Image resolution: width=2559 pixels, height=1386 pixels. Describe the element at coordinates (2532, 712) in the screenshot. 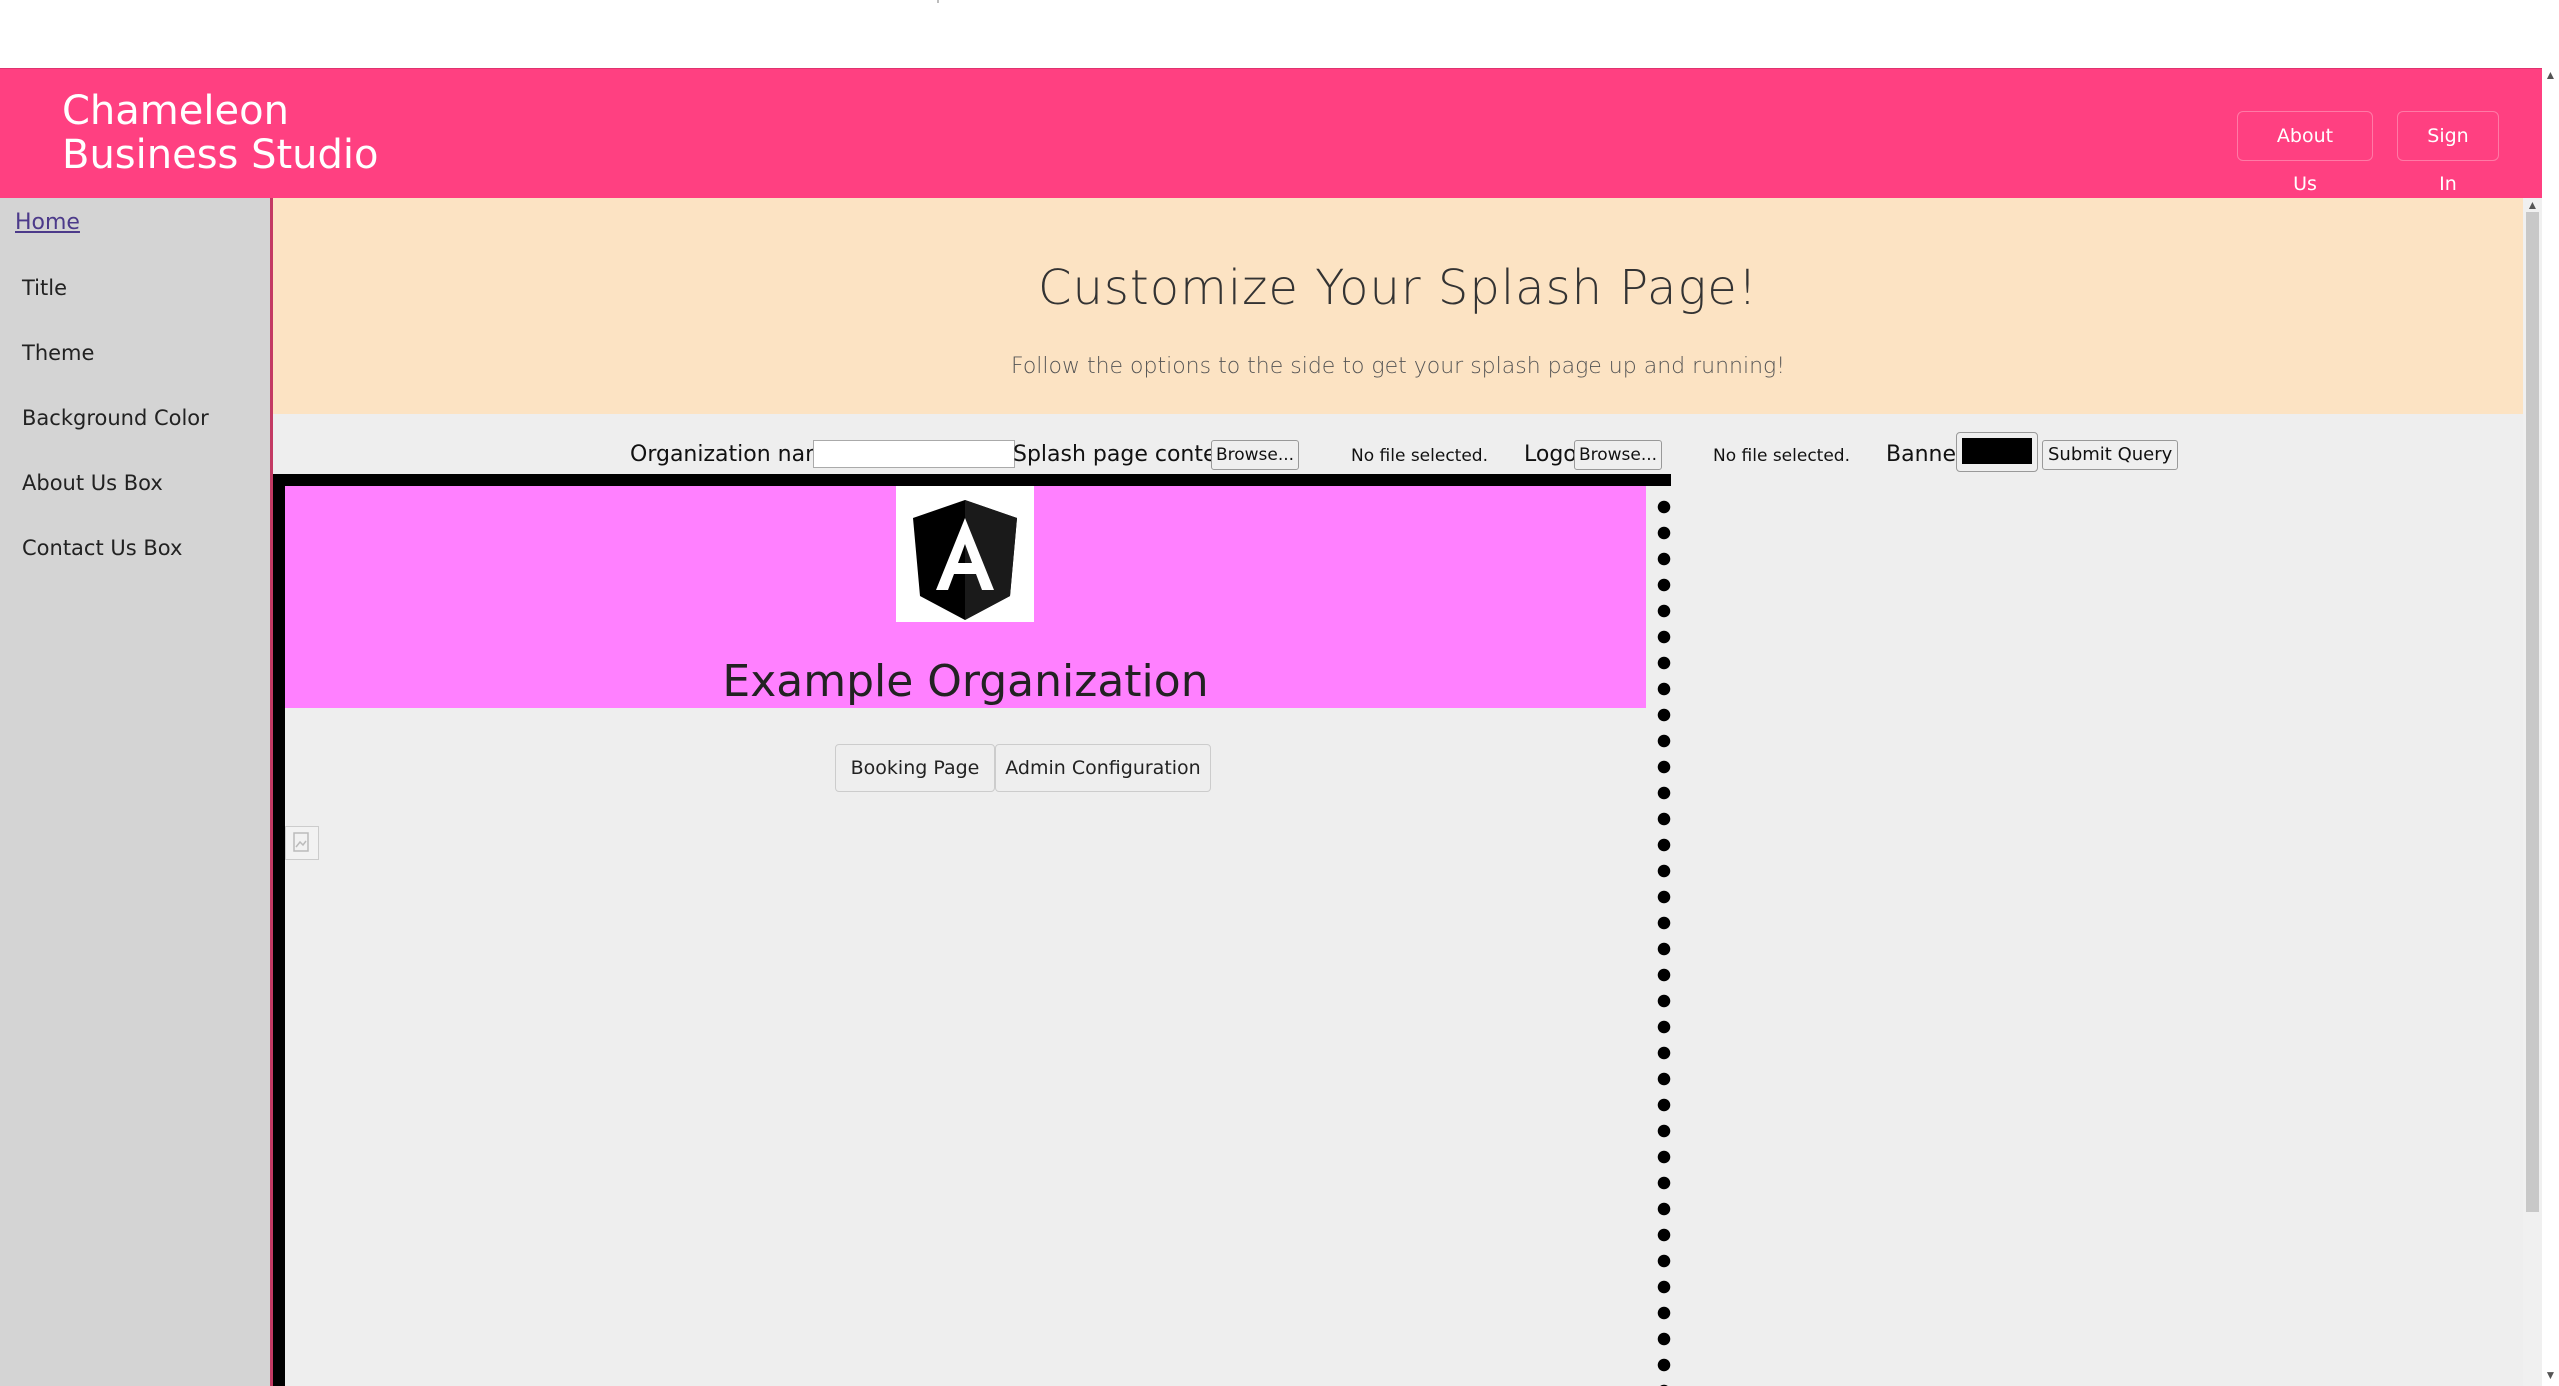

I see `scrollbar-thumb` at that location.